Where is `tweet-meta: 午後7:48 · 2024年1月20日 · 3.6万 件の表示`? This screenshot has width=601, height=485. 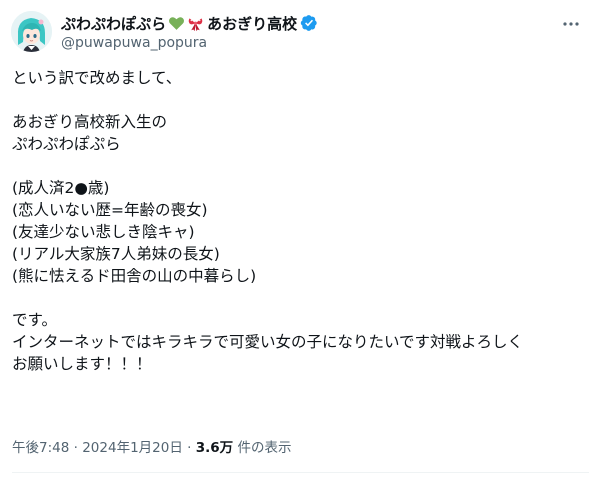
tweet-meta: 午後7:48 · 2024年1月20日 · 3.6万 件の表示 is located at coordinates (151, 446).